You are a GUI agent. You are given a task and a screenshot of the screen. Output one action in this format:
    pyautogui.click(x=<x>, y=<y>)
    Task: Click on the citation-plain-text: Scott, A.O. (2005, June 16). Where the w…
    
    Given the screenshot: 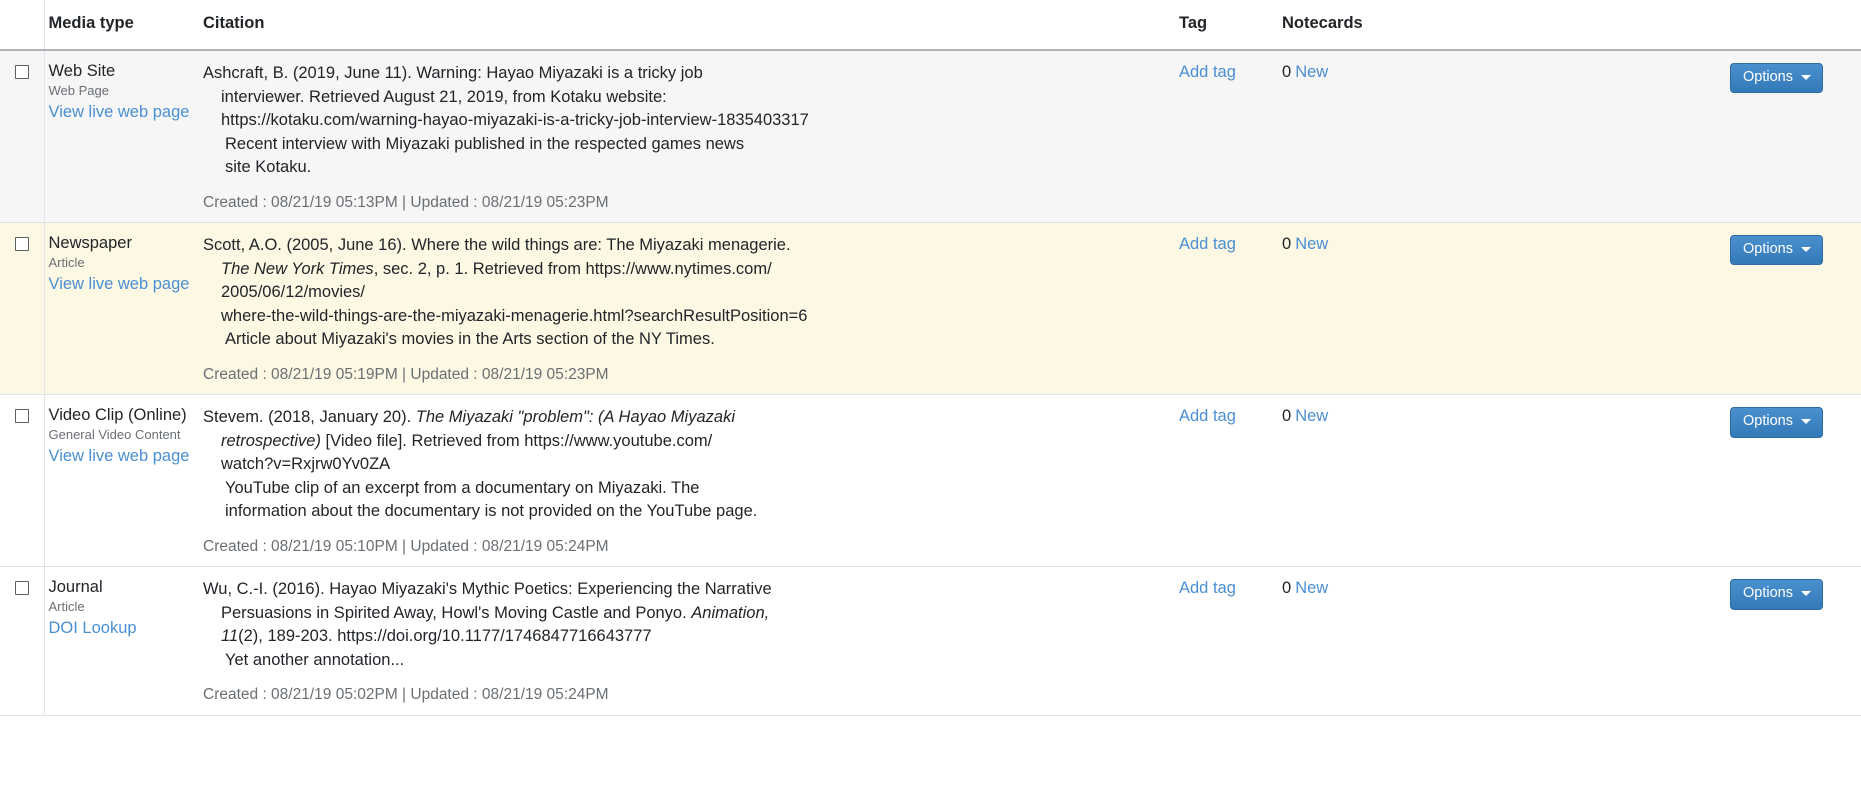 What is the action you would take?
    pyautogui.click(x=497, y=245)
    